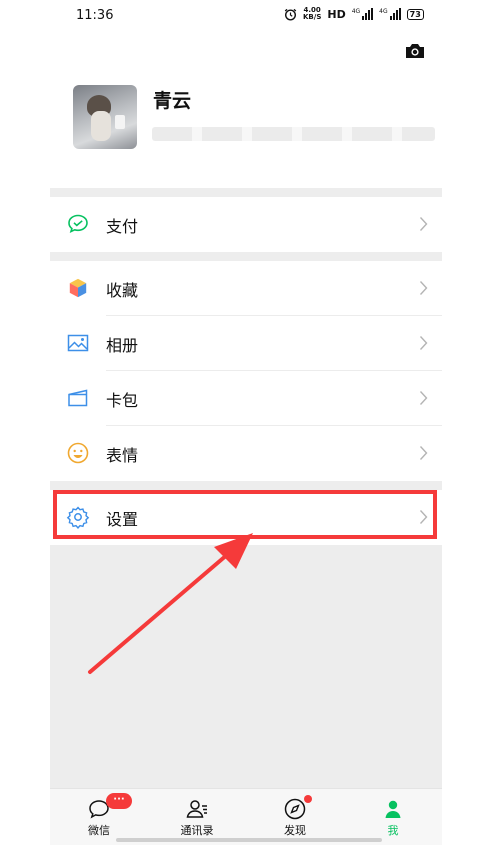 This screenshot has width=495, height=845. What do you see at coordinates (99, 817) in the screenshot?
I see `tab-chats: ··· 微信` at bounding box center [99, 817].